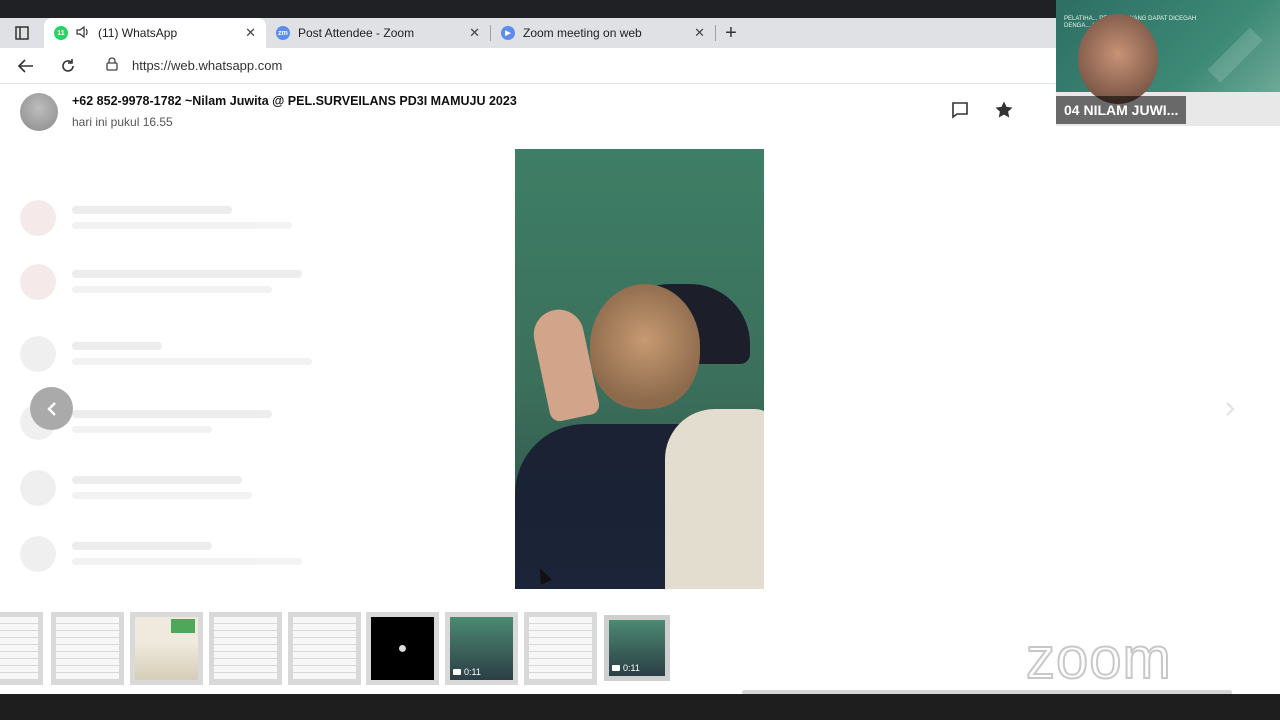 Image resolution: width=1280 pixels, height=720 pixels. Describe the element at coordinates (558, 65) in the screenshot. I see `address-bar: https://web.whatsapp.com` at that location.